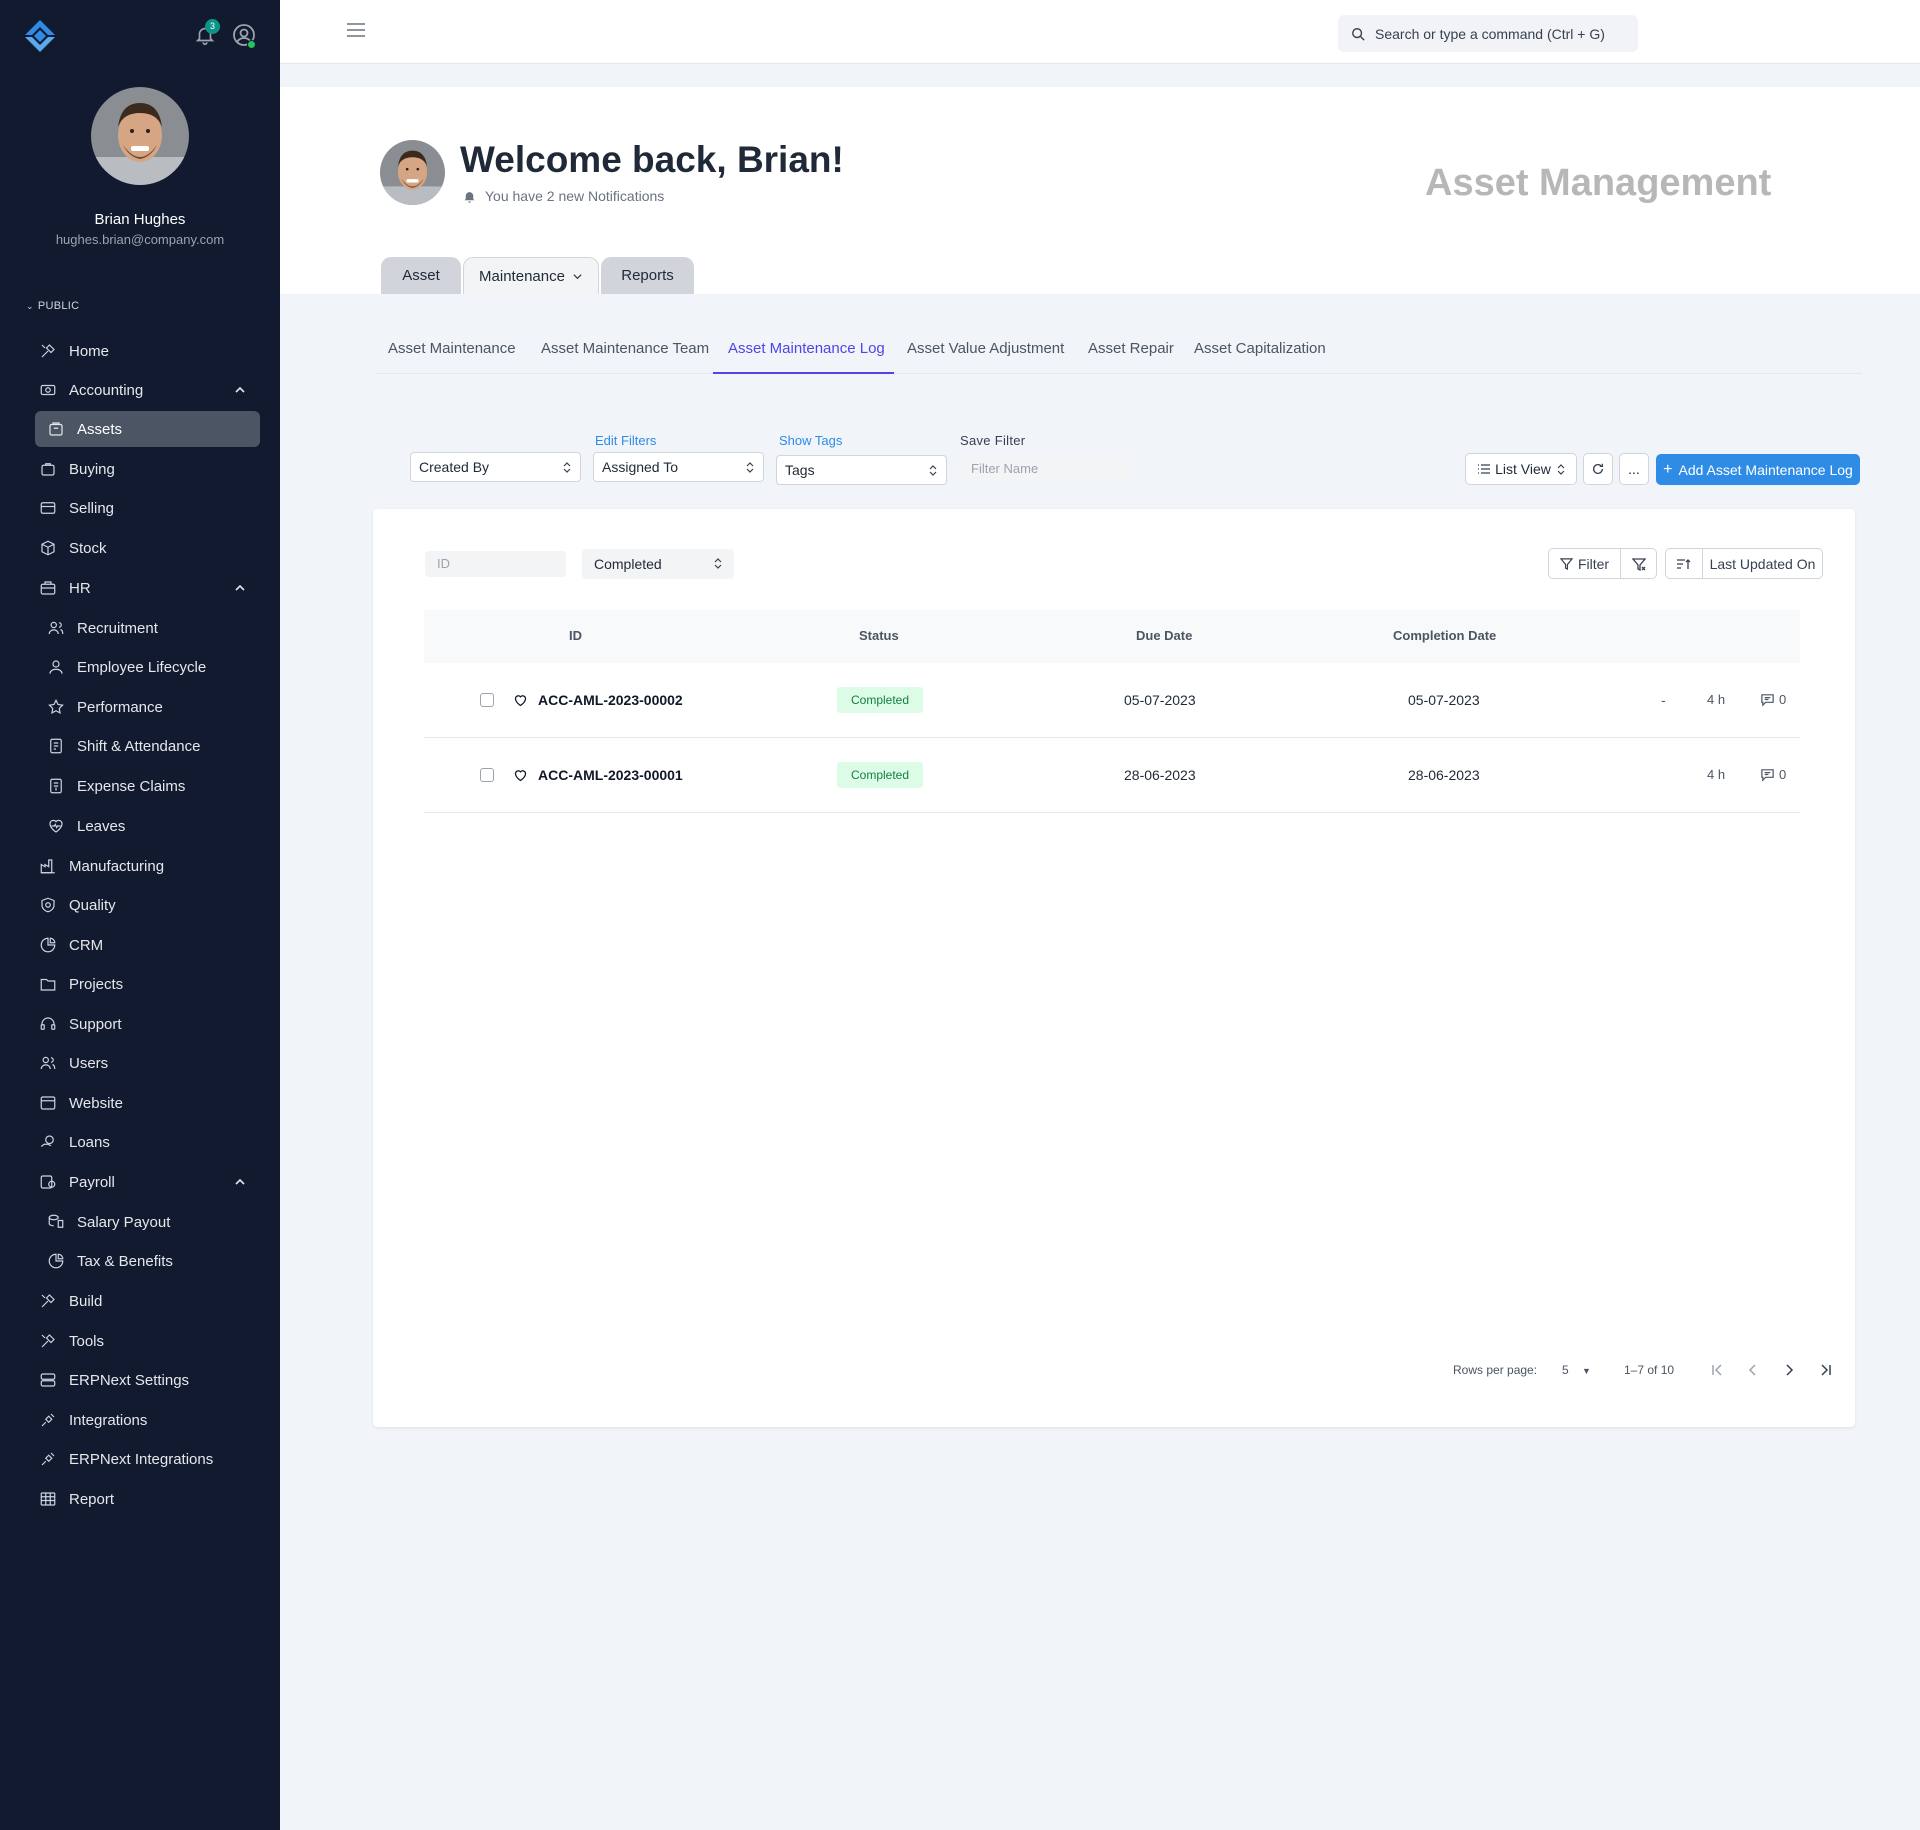 The height and width of the screenshot is (1830, 1920). I want to click on sidebar-item-quality: Quality, so click(147, 905).